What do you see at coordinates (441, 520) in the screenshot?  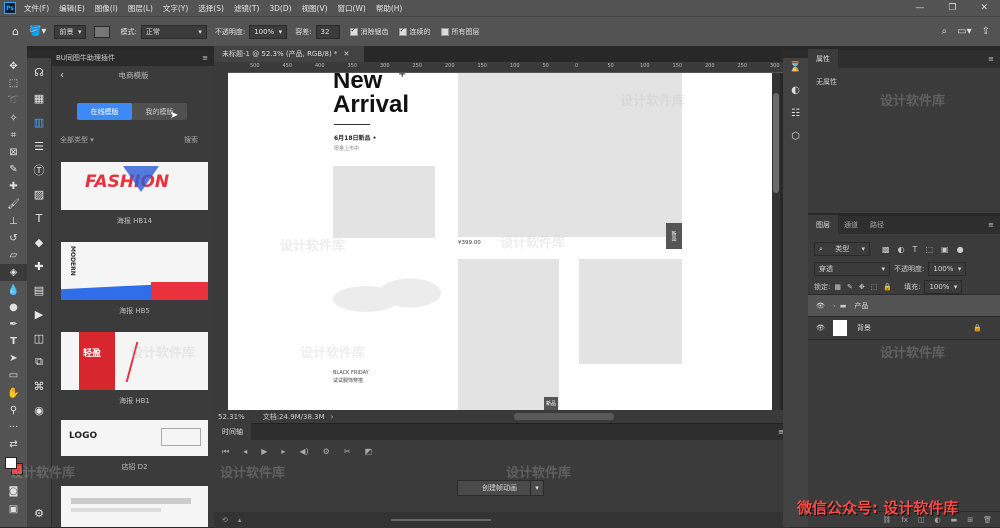 I see `zoom-slider` at bounding box center [441, 520].